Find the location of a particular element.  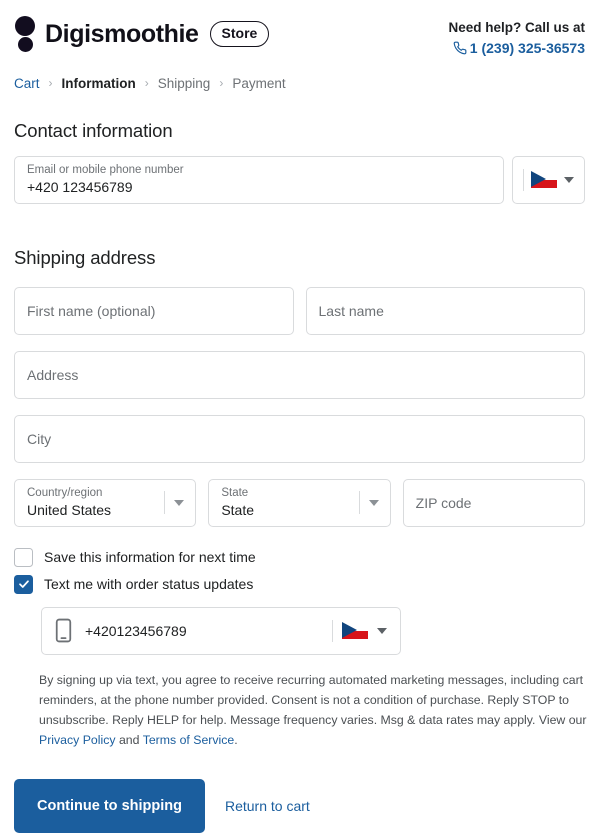

phone-icon is located at coordinates (460, 48).